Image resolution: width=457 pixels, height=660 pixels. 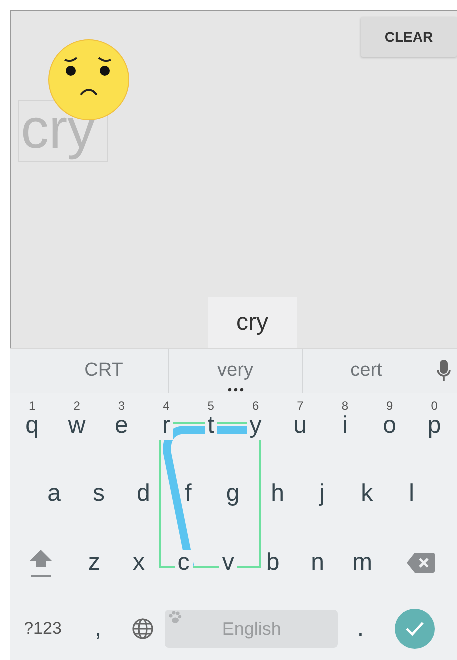 I want to click on key-hint: 3, so click(x=122, y=406).